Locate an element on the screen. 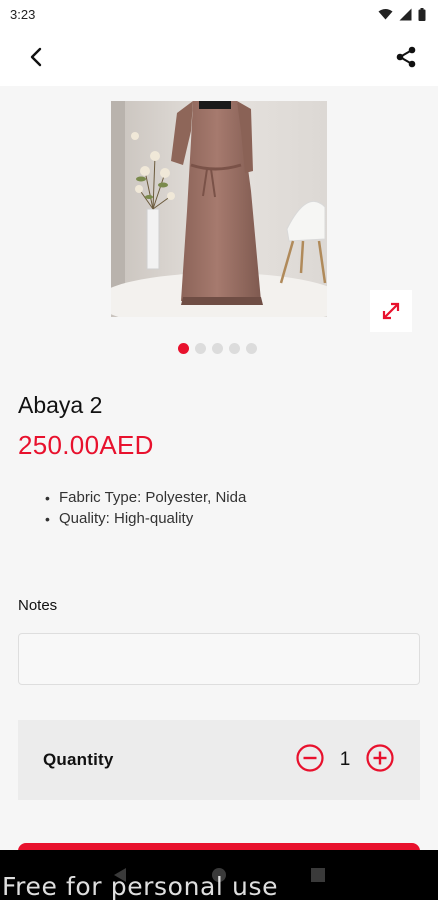 Image resolution: width=438 pixels, height=900 pixels. status-bar: 3:23 is located at coordinates (219, 14).